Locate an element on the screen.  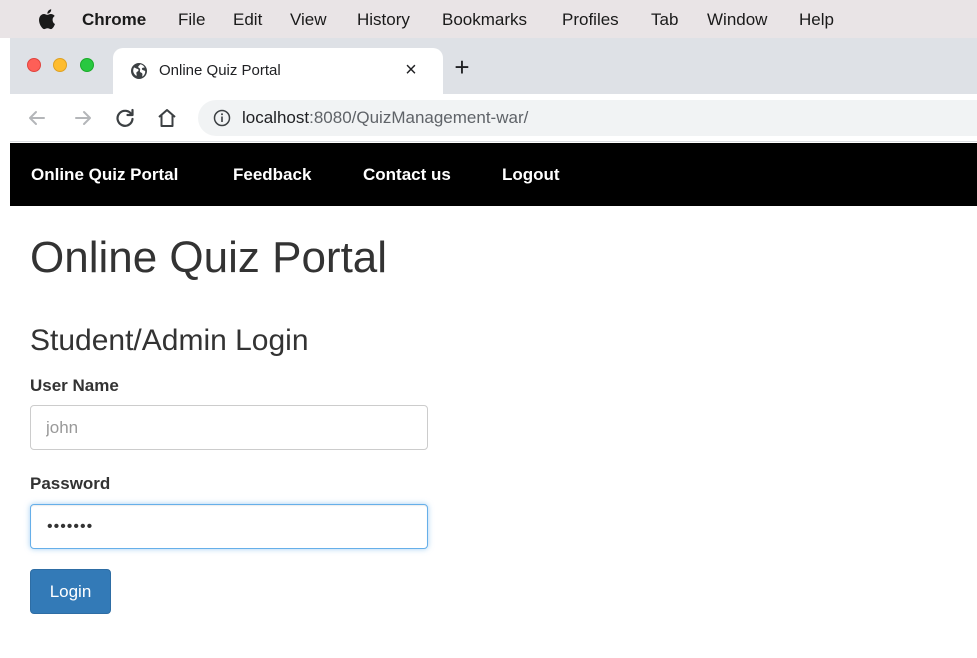
menu-help: Help is located at coordinates (816, 20).